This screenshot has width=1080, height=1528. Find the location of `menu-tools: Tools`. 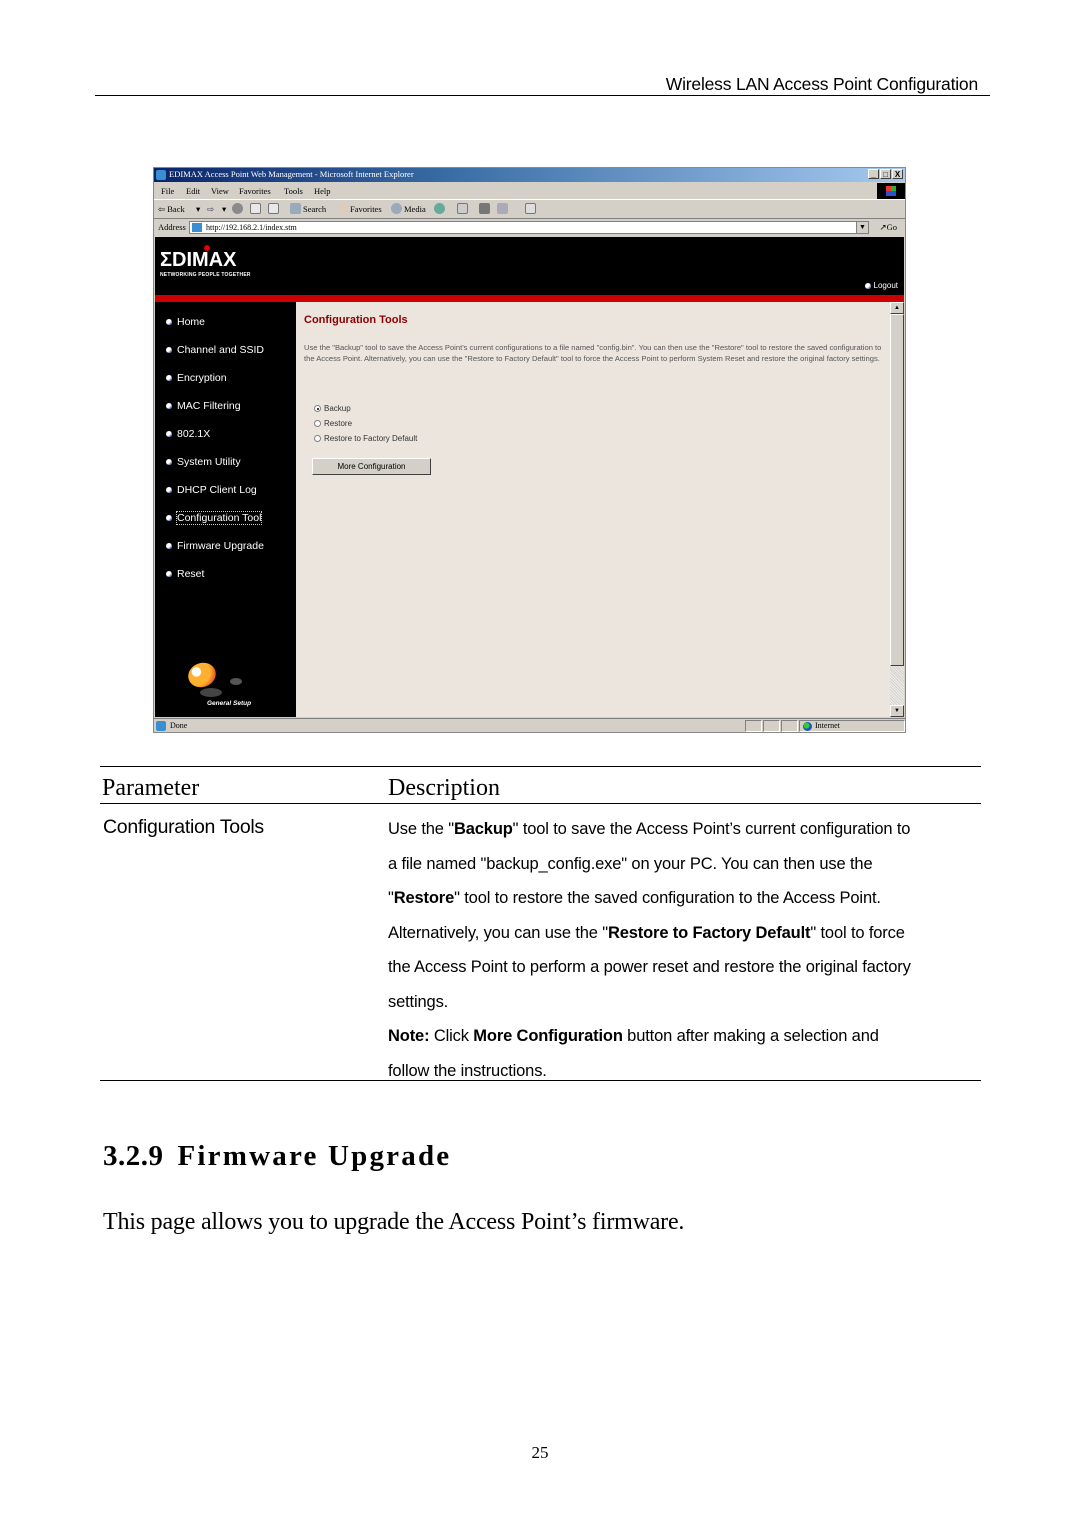

menu-tools: Tools is located at coordinates (293, 191).